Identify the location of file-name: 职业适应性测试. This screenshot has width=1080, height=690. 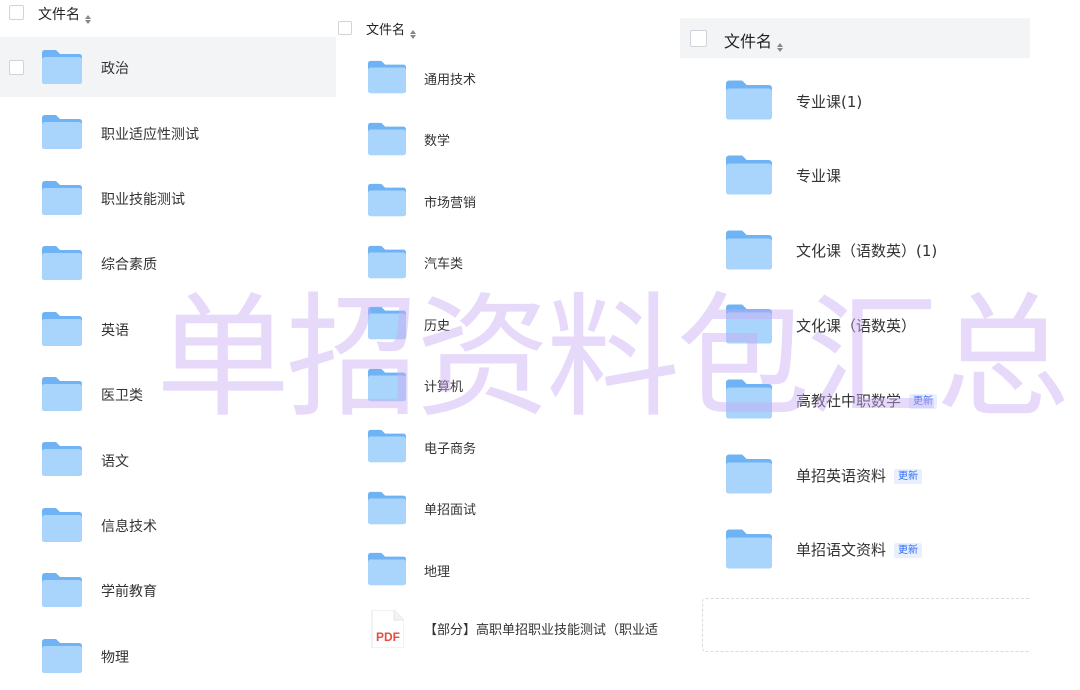
(150, 134).